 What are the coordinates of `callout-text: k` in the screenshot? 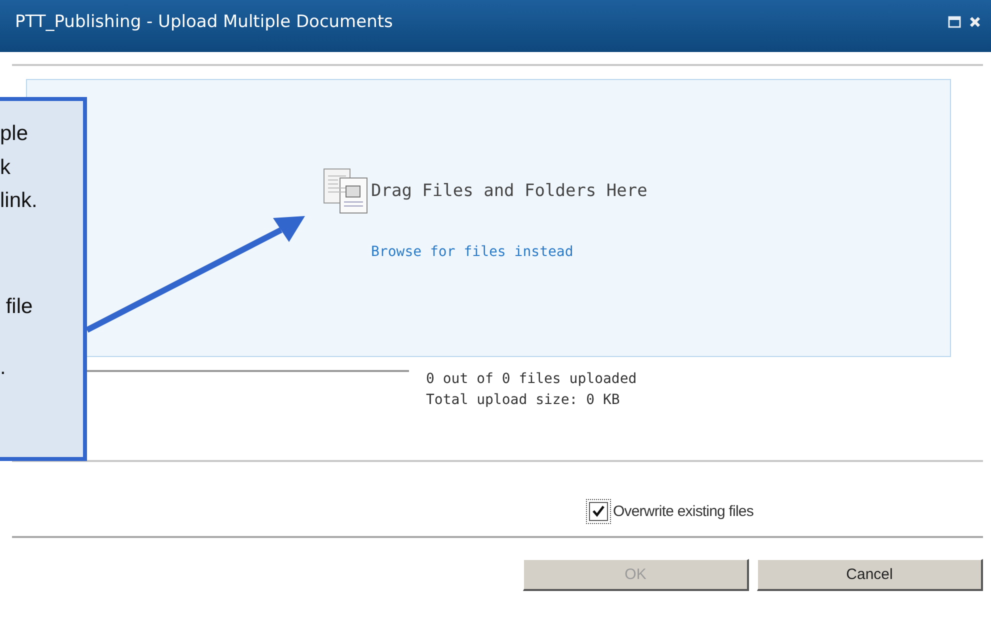 It's located at (5, 167).